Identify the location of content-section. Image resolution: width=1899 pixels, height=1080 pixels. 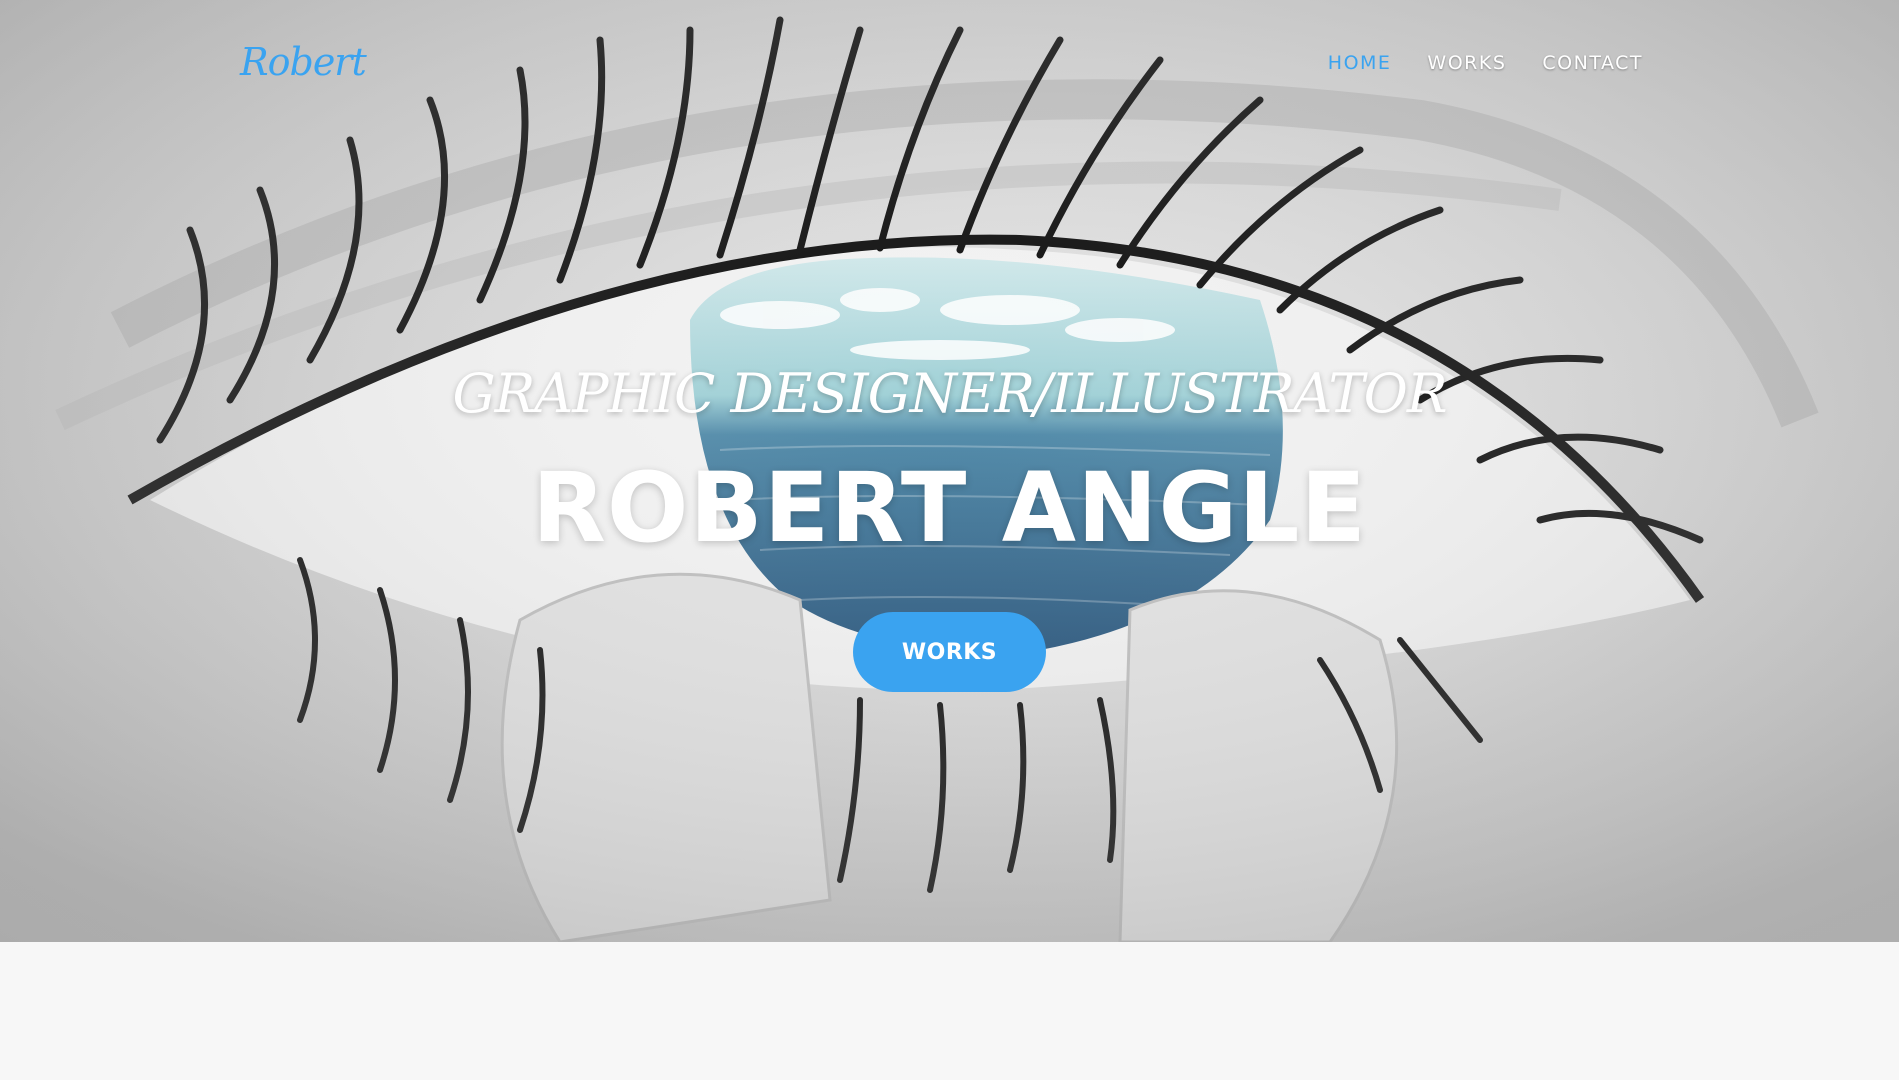
(949, 1011).